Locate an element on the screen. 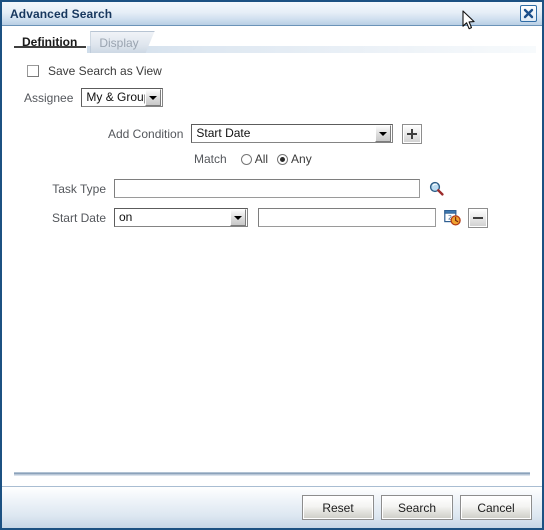 The image size is (544, 530). match-radio-any is located at coordinates (283, 159).